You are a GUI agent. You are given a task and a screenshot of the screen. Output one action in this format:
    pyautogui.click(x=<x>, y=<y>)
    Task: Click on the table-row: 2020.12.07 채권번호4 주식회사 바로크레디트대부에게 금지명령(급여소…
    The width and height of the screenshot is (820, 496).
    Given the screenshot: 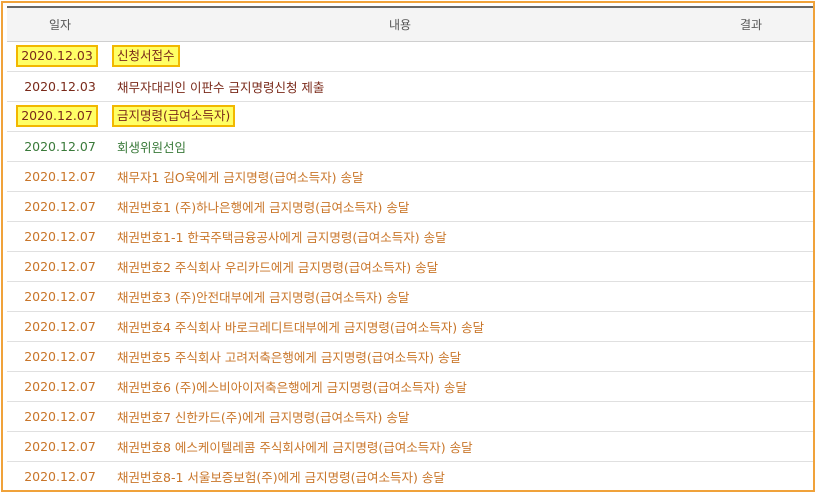 What is the action you would take?
    pyautogui.click(x=410, y=326)
    